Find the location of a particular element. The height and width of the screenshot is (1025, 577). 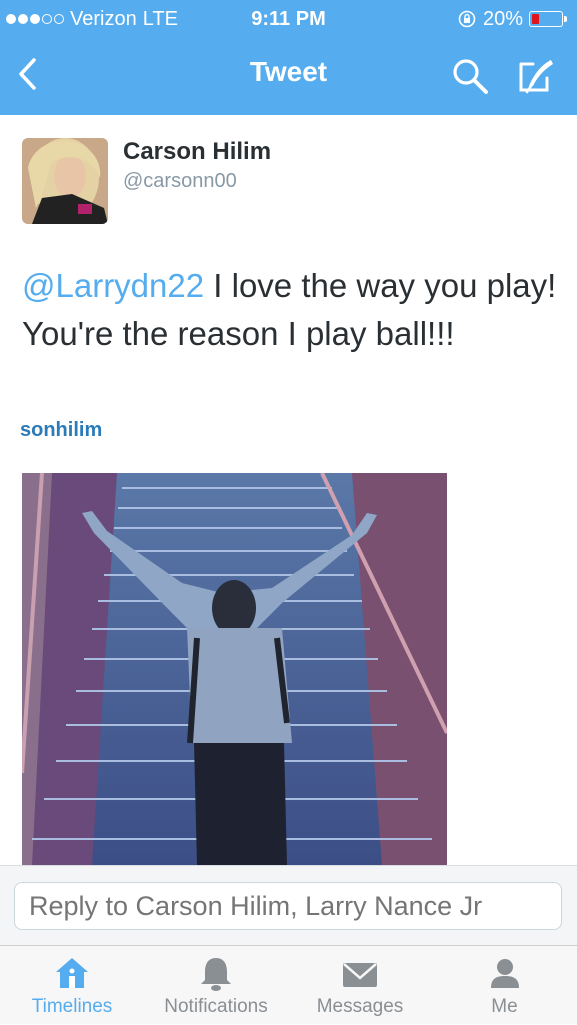

tab-label: Notifications is located at coordinates (216, 1006).